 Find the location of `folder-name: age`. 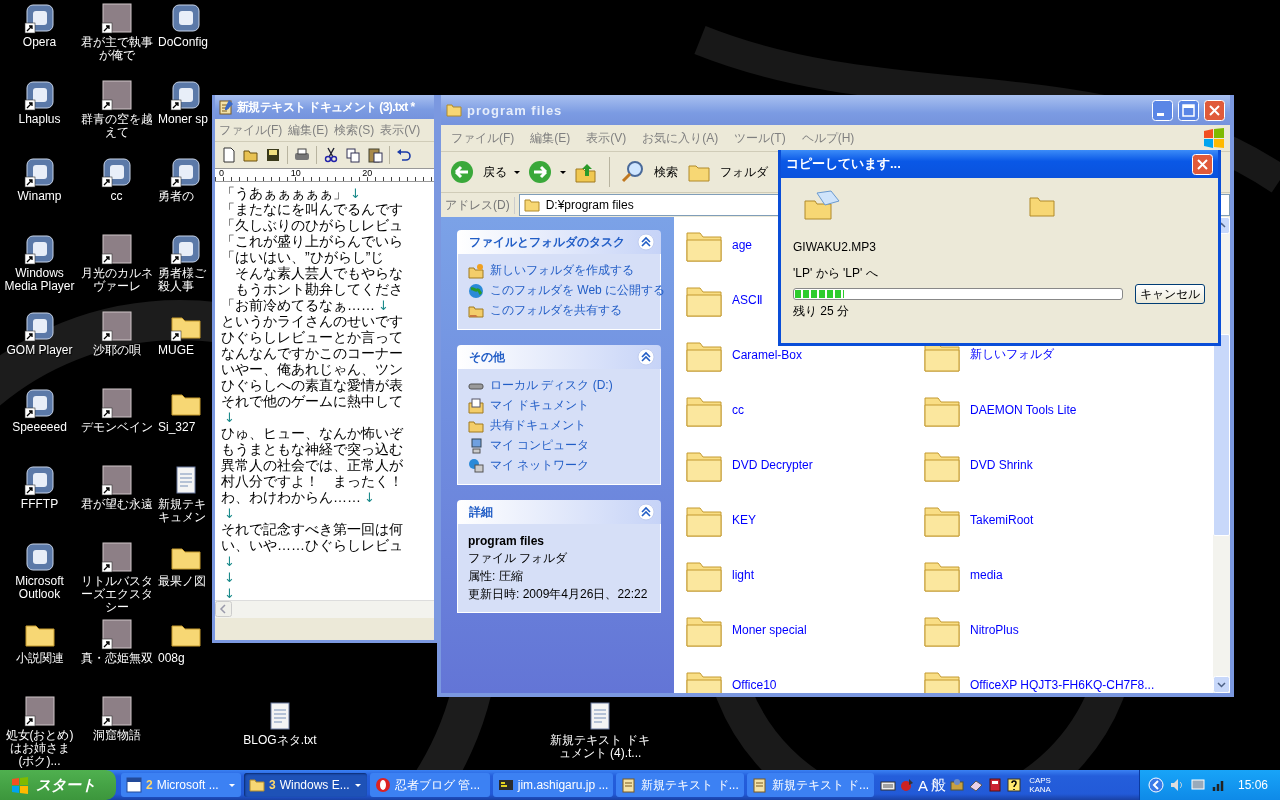

folder-name: age is located at coordinates (742, 244).